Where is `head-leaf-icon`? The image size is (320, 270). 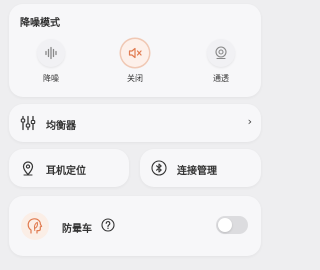 head-leaf-icon is located at coordinates (35, 226).